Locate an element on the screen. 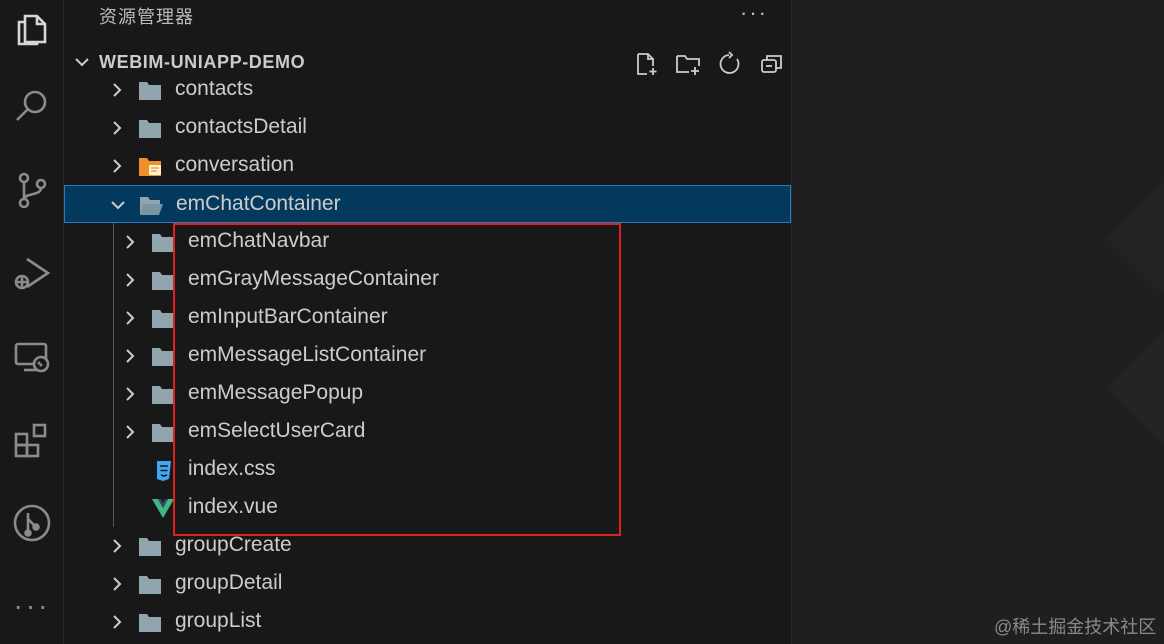 Image resolution: width=1164 pixels, height=644 pixels. tree-item-label: contacts is located at coordinates (214, 88).